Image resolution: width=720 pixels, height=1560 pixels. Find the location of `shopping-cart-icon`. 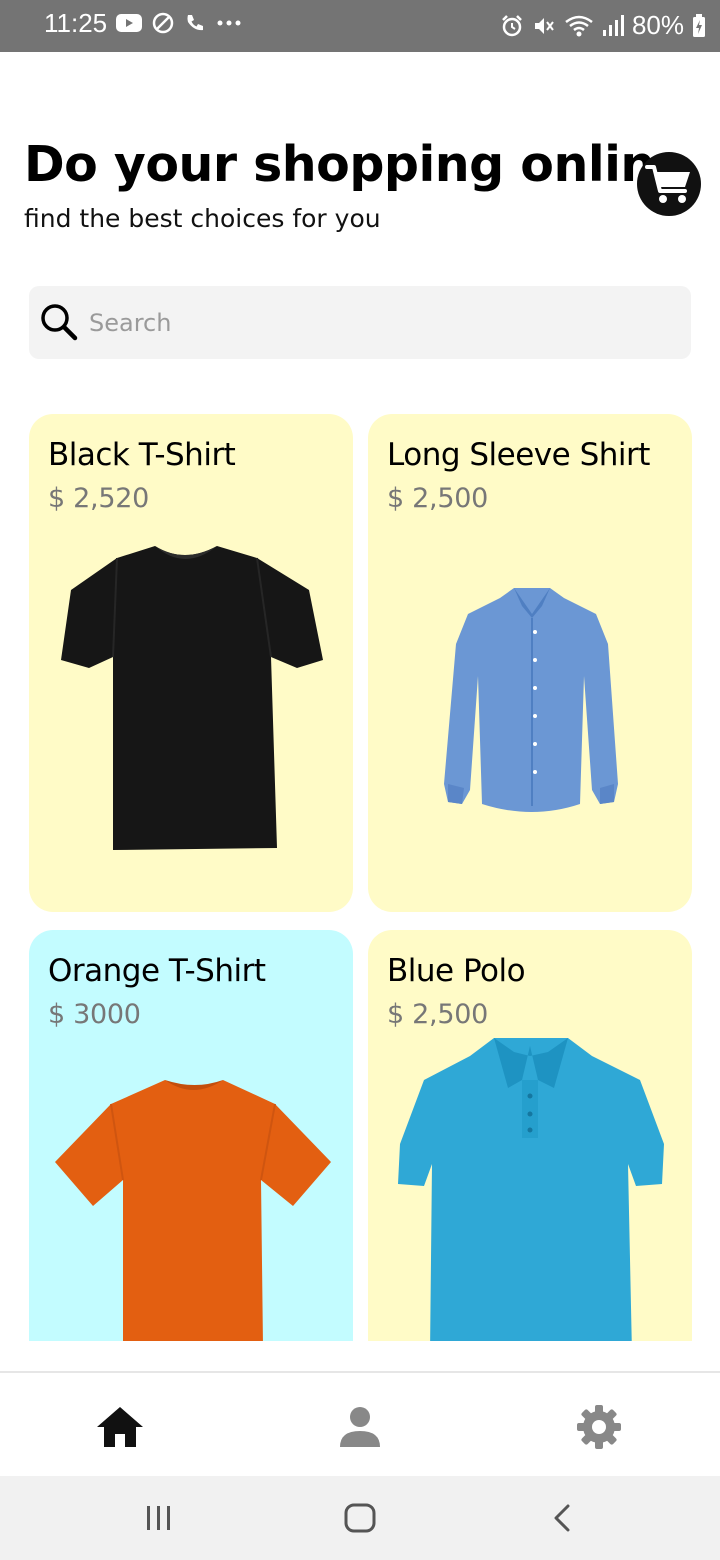

shopping-cart-icon is located at coordinates (667, 184).